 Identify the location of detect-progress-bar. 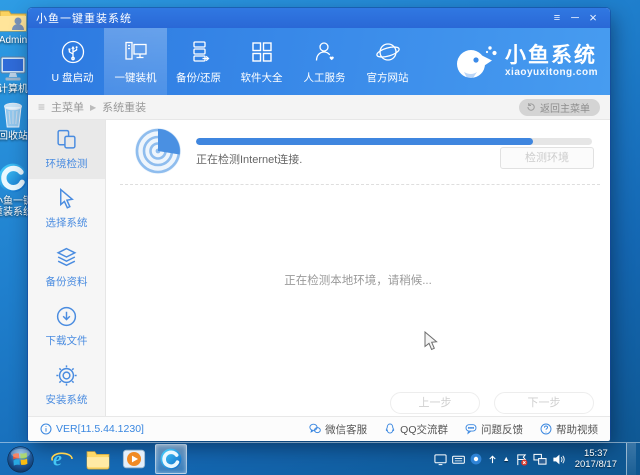
(394, 141).